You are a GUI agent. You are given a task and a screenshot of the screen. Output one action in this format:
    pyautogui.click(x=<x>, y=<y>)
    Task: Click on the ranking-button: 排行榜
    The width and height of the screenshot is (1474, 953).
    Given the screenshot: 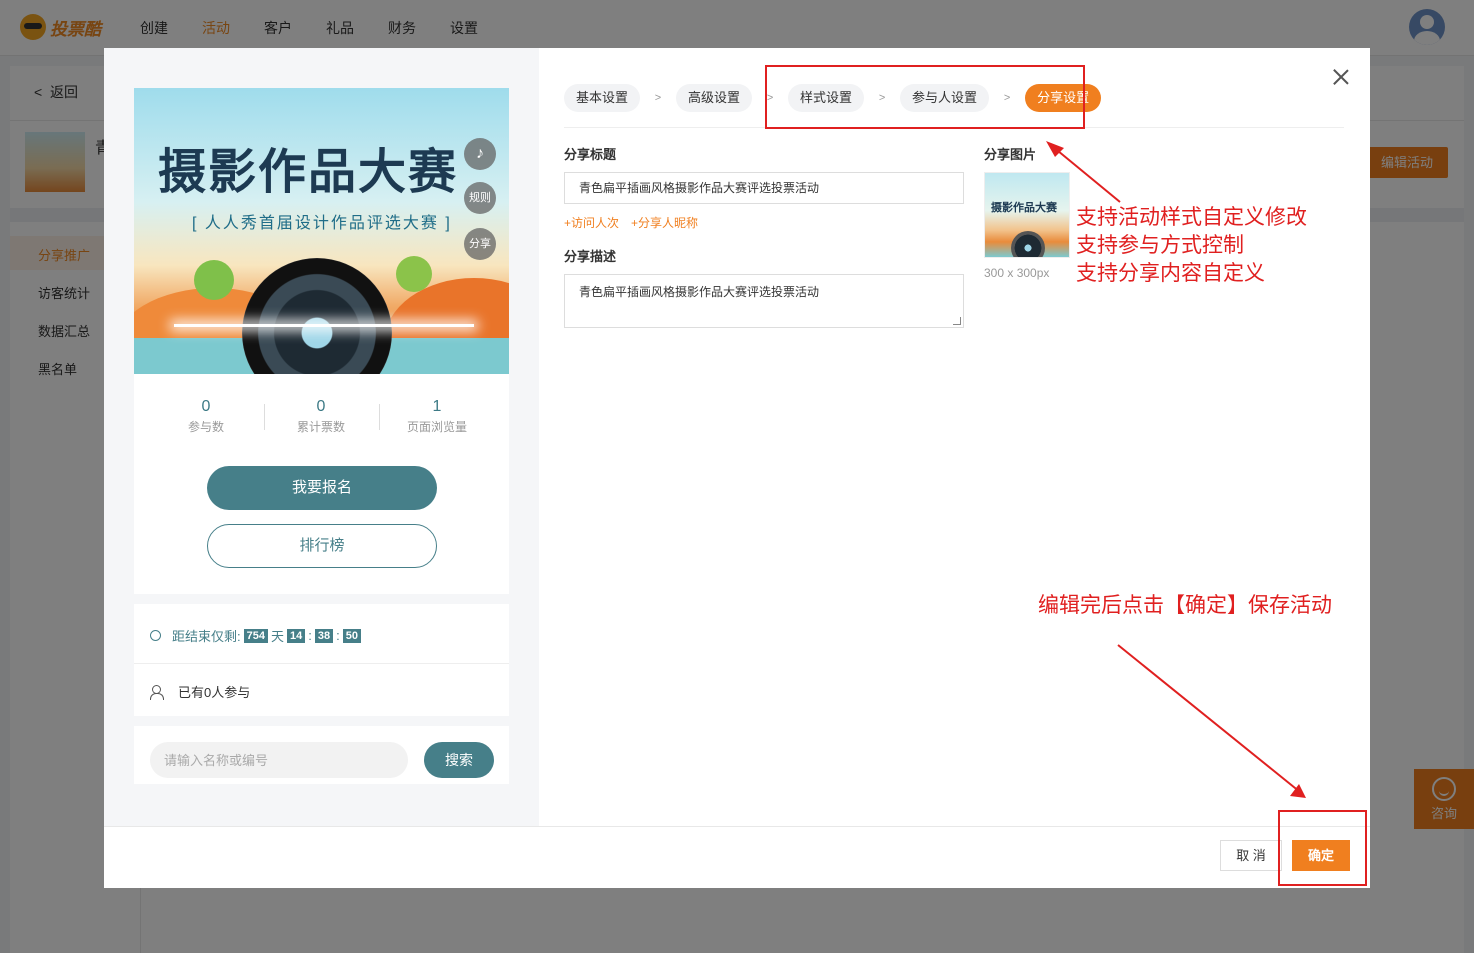 What is the action you would take?
    pyautogui.click(x=322, y=546)
    